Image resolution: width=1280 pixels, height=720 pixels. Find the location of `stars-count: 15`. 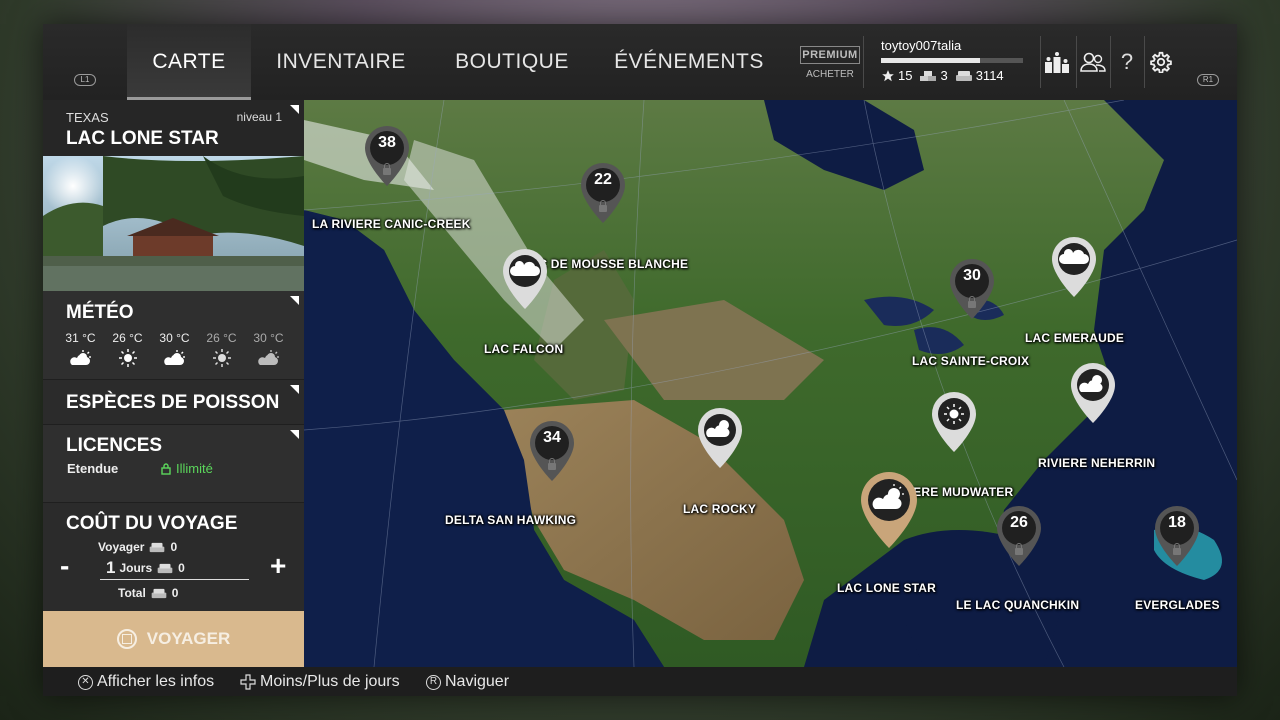

stars-count: 15 is located at coordinates (905, 75).